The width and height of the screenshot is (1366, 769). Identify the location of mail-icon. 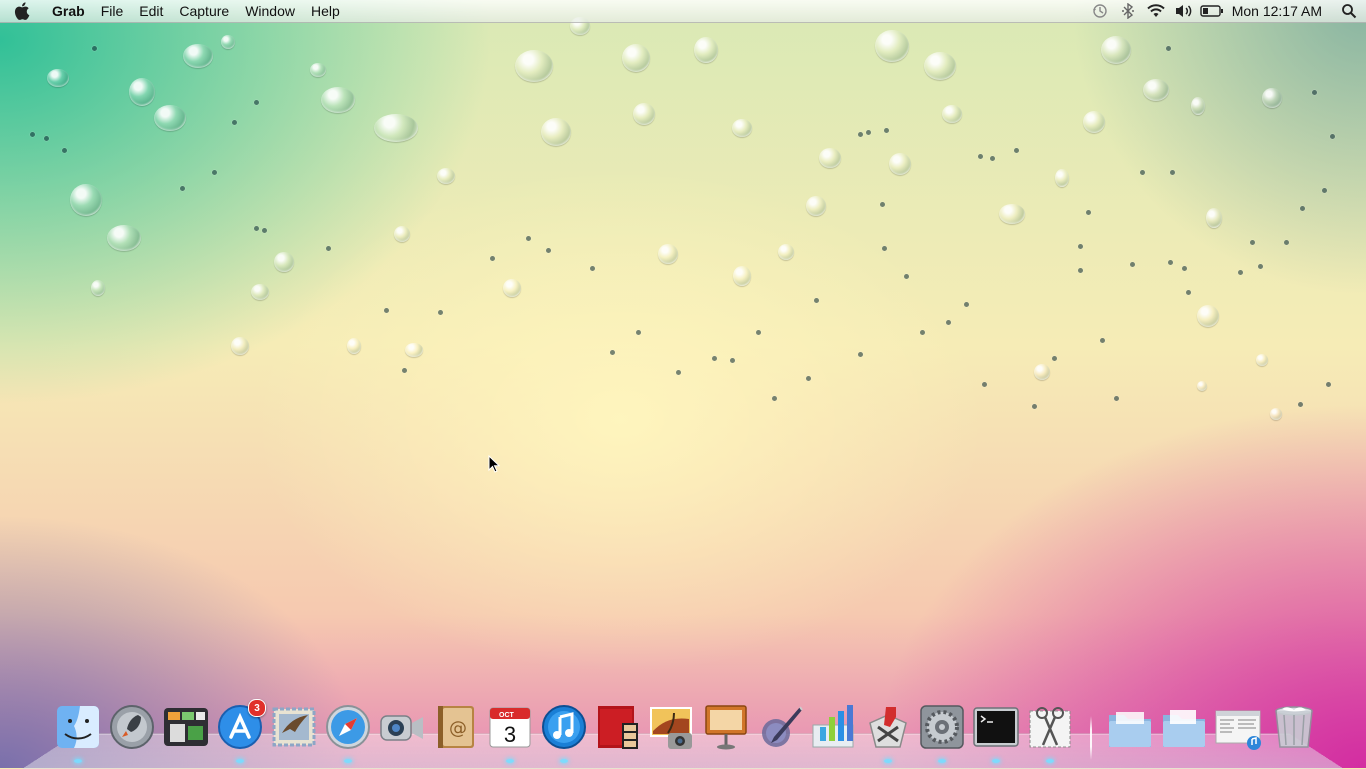
(294, 727).